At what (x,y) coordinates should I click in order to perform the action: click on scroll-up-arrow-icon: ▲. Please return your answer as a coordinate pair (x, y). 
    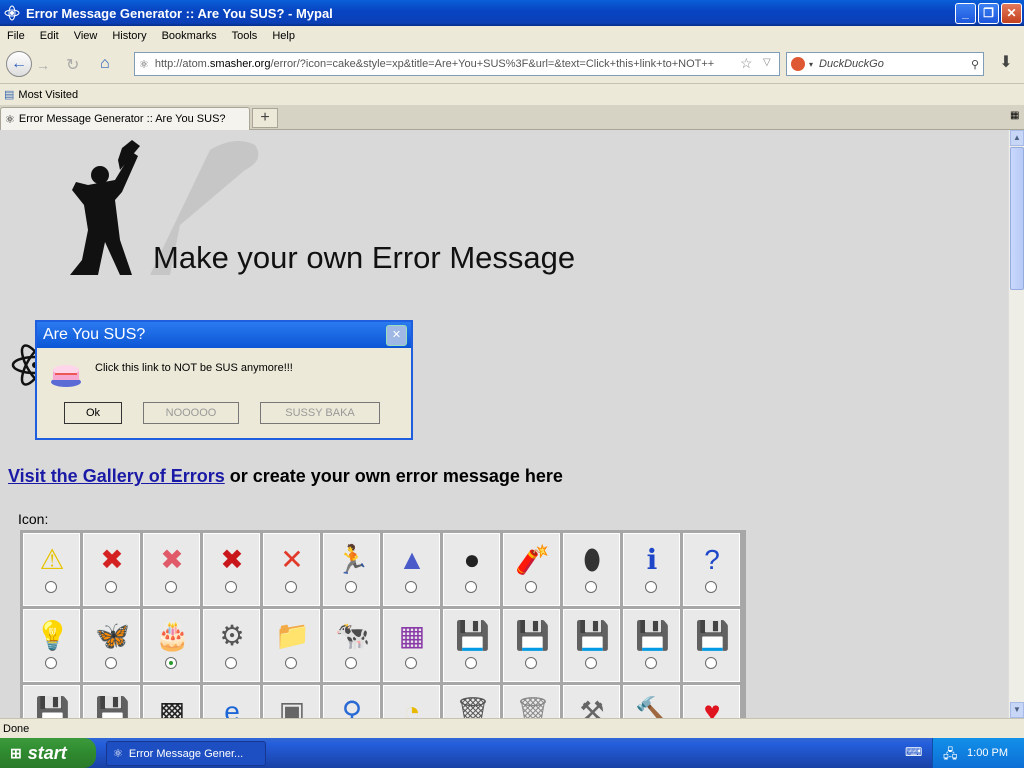
    Looking at the image, I should click on (1017, 138).